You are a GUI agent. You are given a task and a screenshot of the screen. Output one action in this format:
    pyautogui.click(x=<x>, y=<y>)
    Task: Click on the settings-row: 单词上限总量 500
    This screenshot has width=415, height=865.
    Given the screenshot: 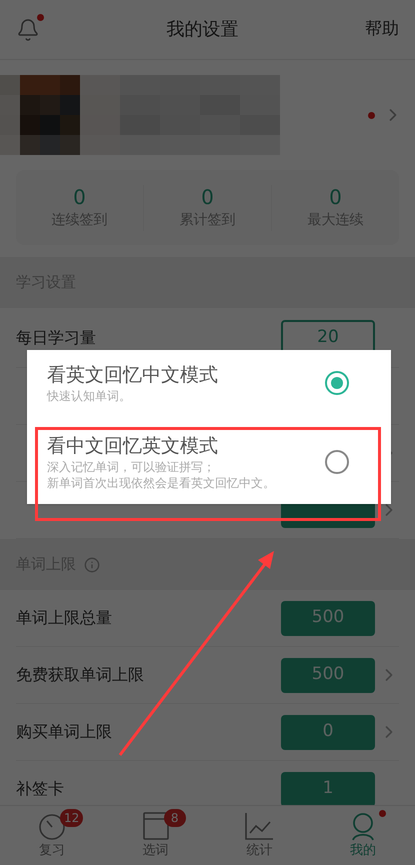 What is the action you would take?
    pyautogui.click(x=207, y=618)
    